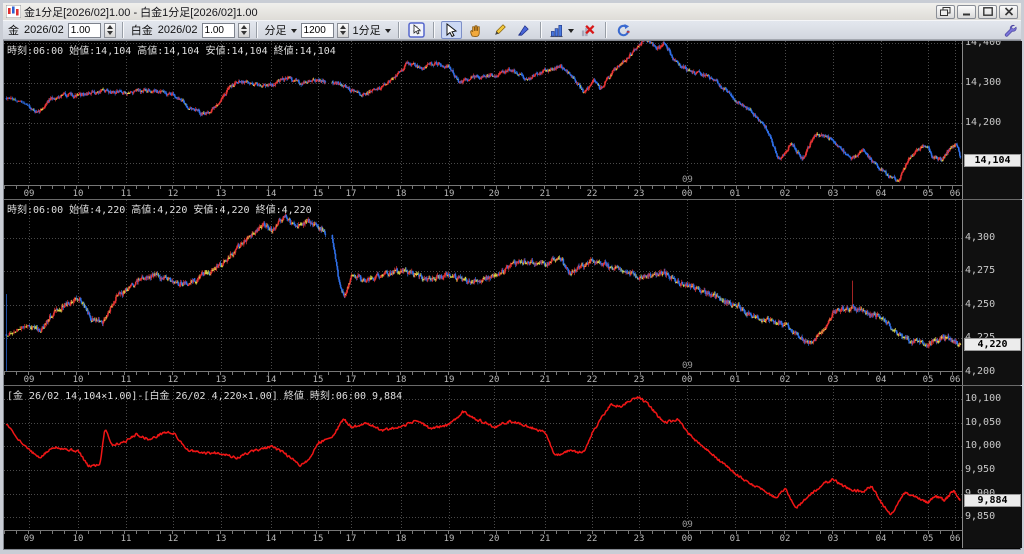  I want to click on pencil-tool-button, so click(499, 30).